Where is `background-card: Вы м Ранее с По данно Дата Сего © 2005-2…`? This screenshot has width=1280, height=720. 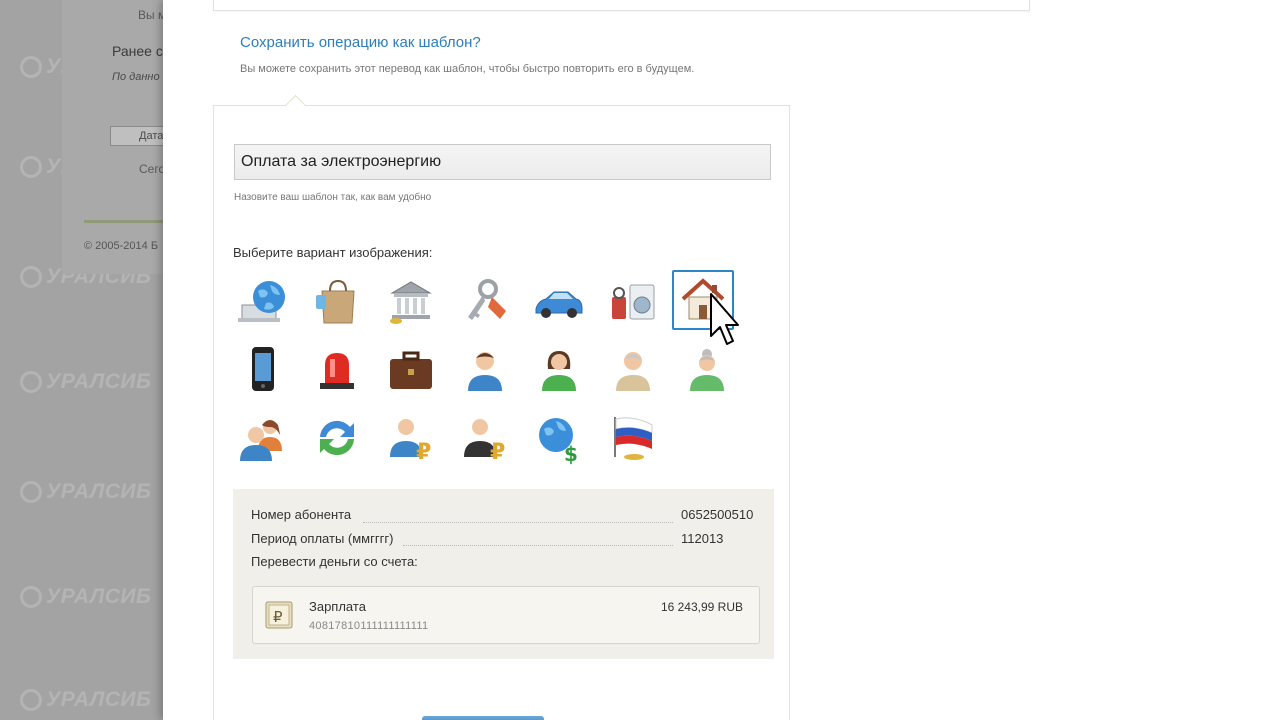
background-card: Вы м Ранее с По данно Дата Сего © 2005-2… is located at coordinates (118, 137).